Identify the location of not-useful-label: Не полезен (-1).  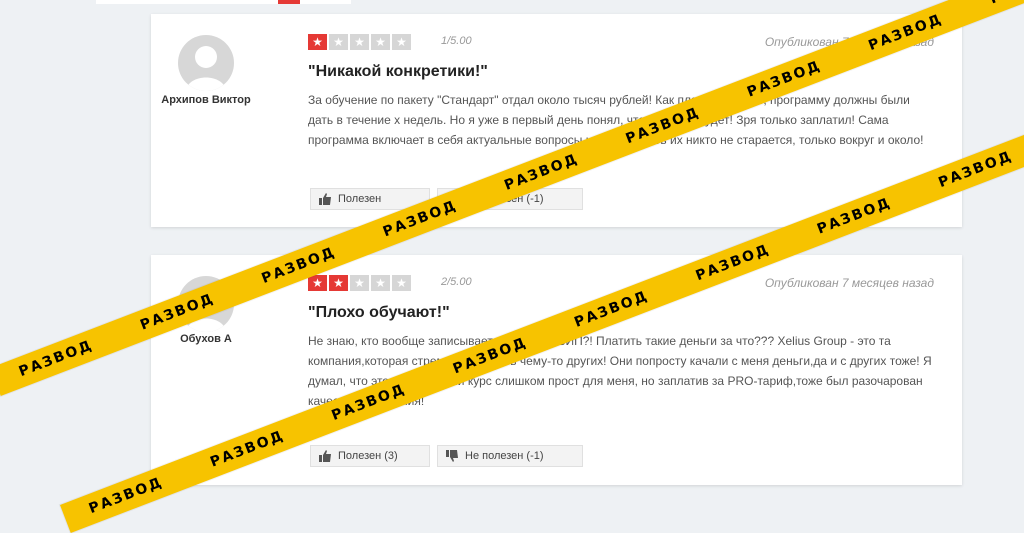
(504, 456).